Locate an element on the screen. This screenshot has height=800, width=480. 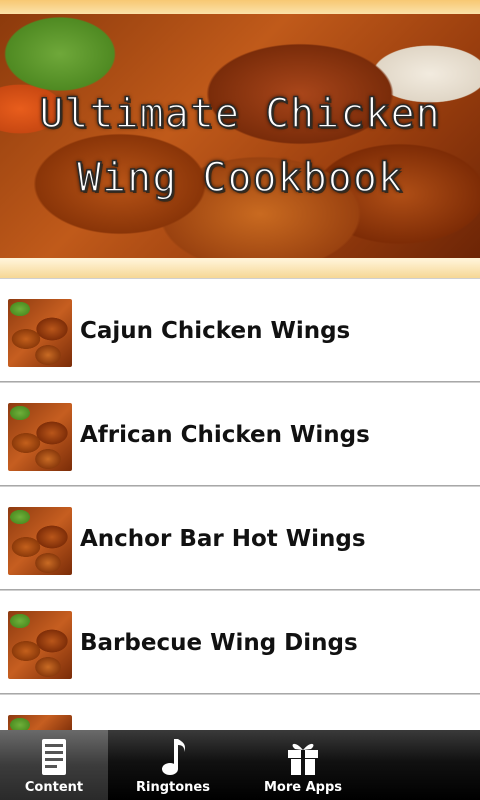
list-item: Cajun Chicken Wings is located at coordinates (240, 330).